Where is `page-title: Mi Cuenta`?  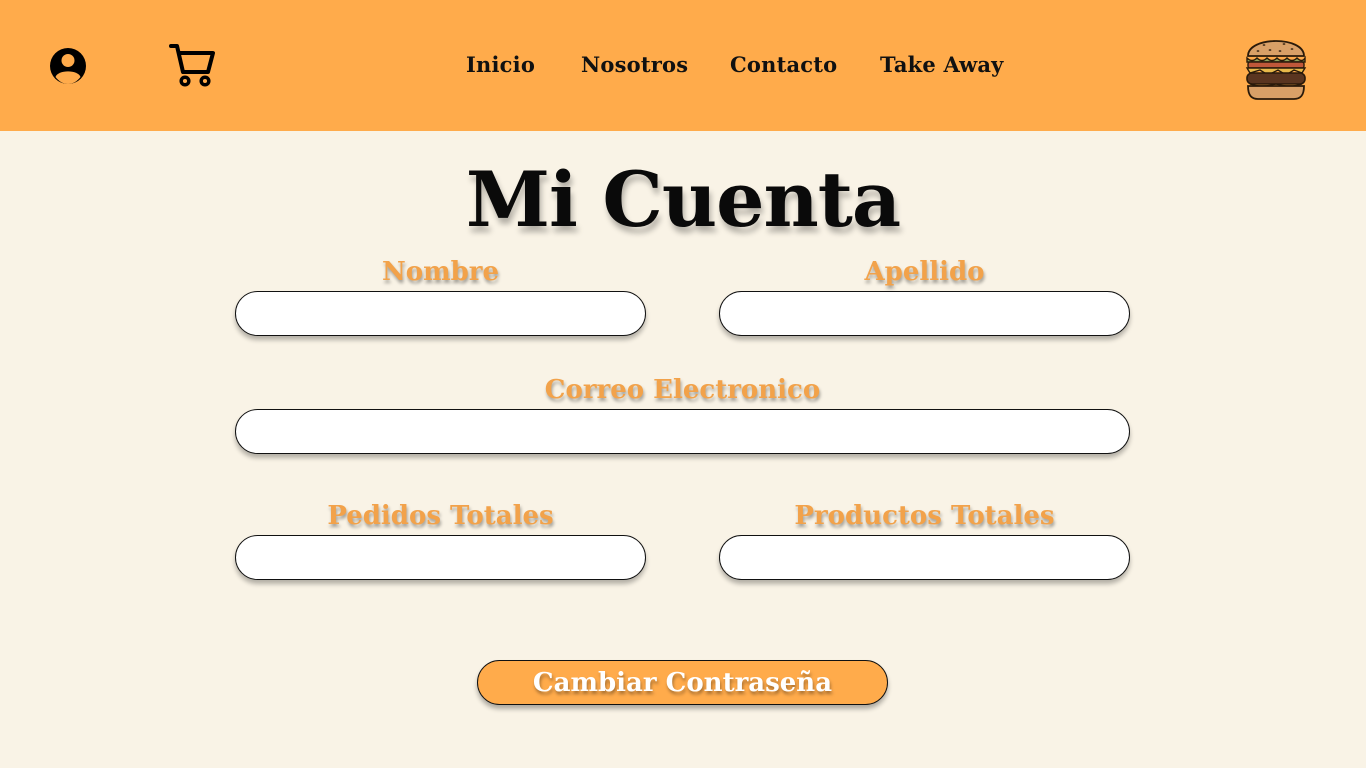 page-title: Mi Cuenta is located at coordinates (683, 199).